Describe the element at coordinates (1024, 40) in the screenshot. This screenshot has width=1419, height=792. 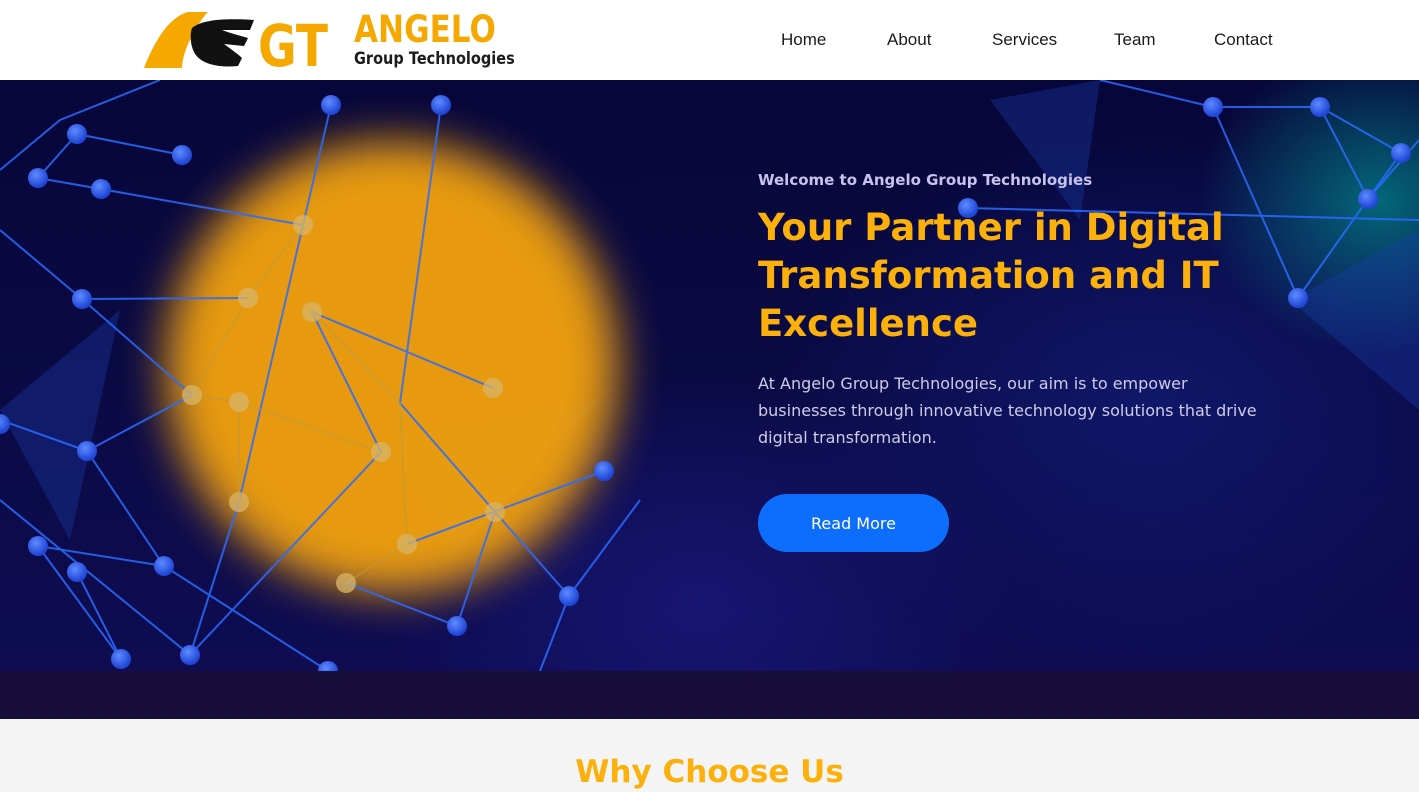
I see `nav-services: Services` at that location.